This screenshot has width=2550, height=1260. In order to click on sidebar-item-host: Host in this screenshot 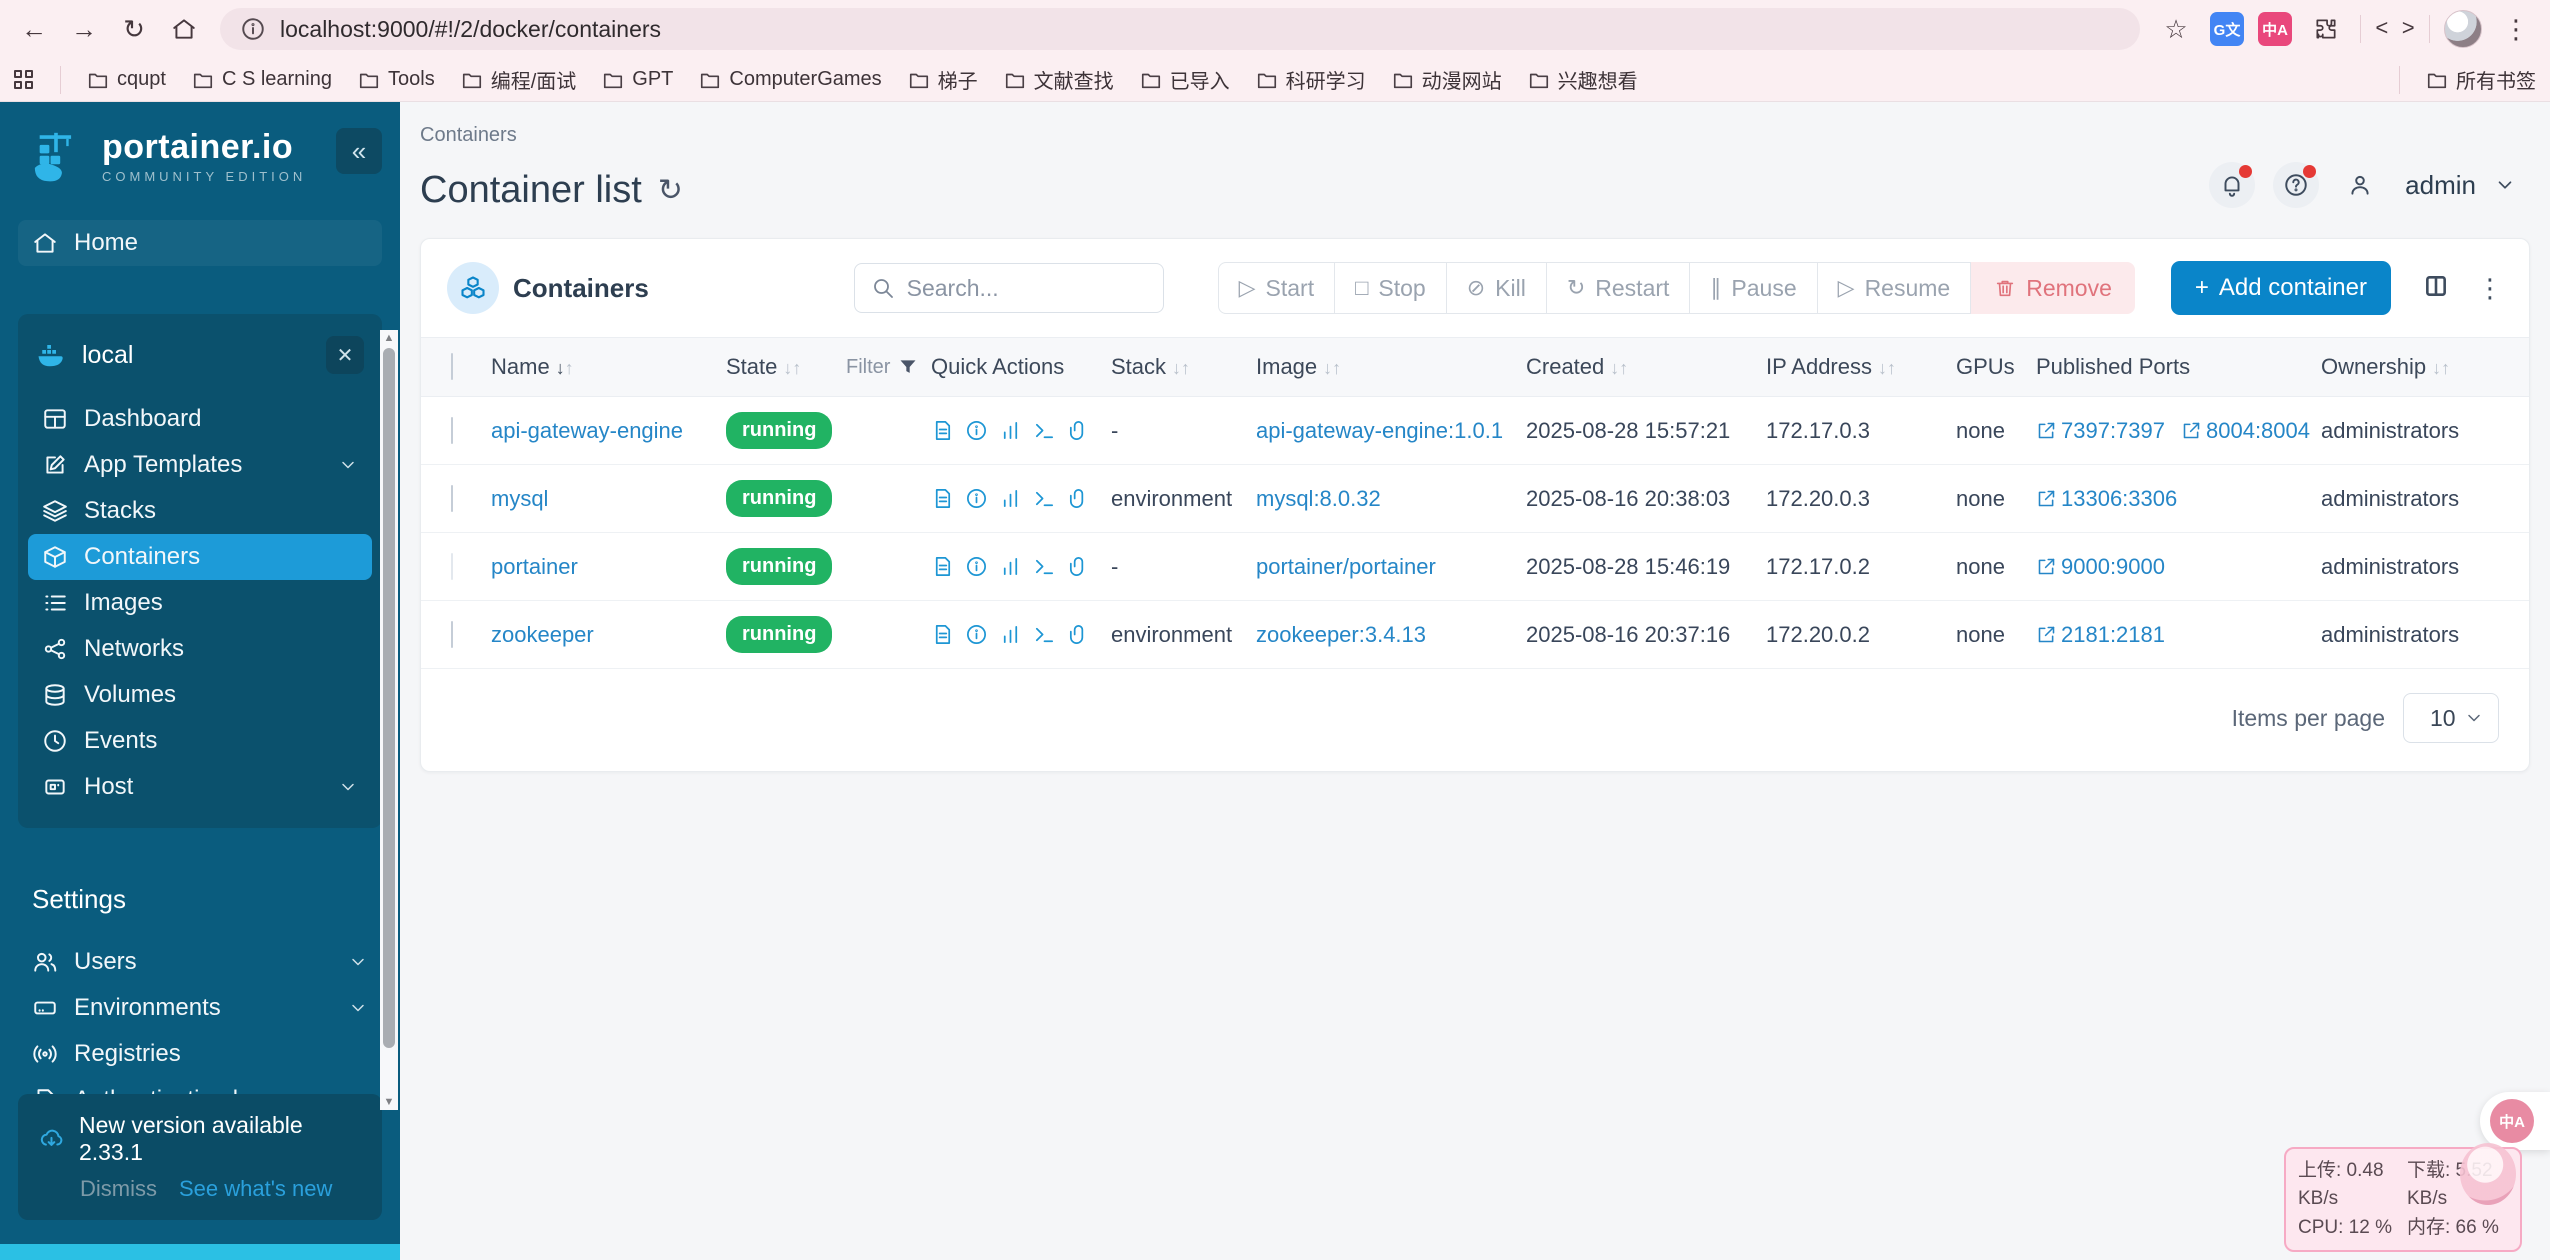, I will do `click(200, 787)`.